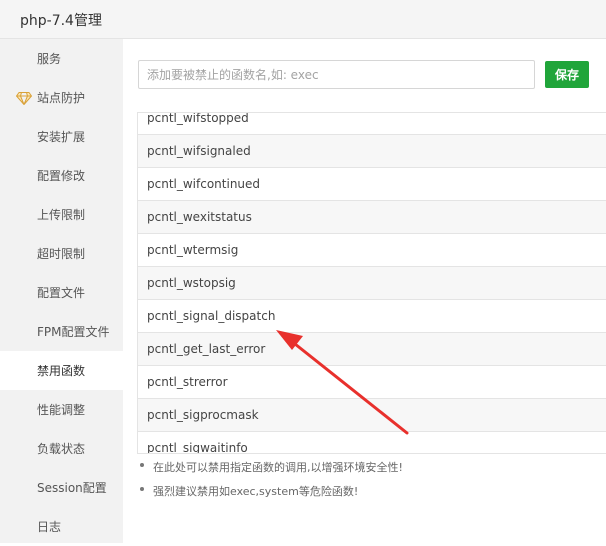 This screenshot has height=546, width=606. I want to click on function-row: pcntl_wifstopped, so click(372, 123).